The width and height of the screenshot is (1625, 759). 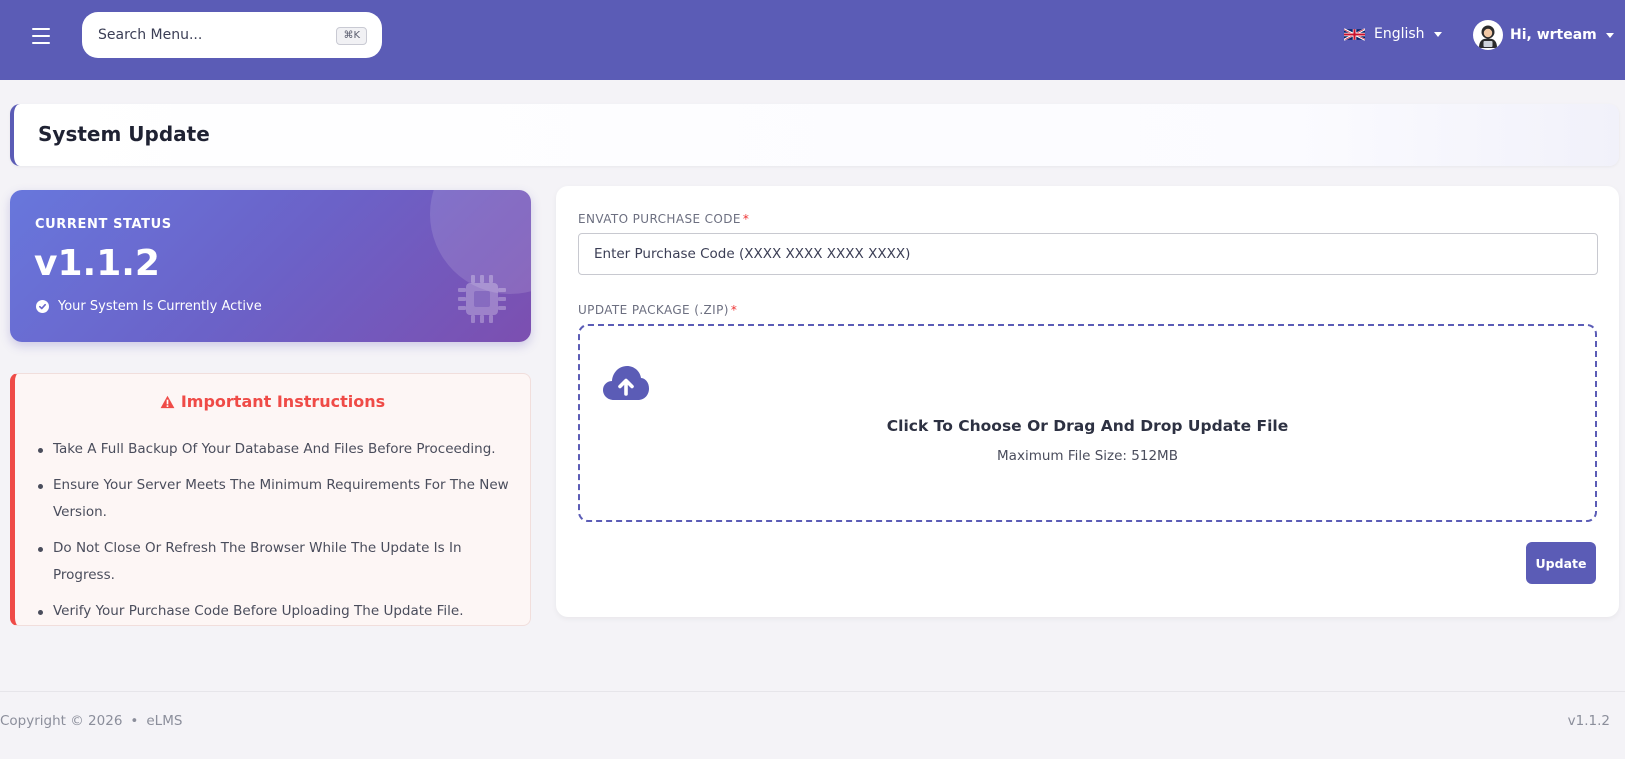 I want to click on purchase-code-label: ENVATO PURCHASE CODE *, so click(x=664, y=219).